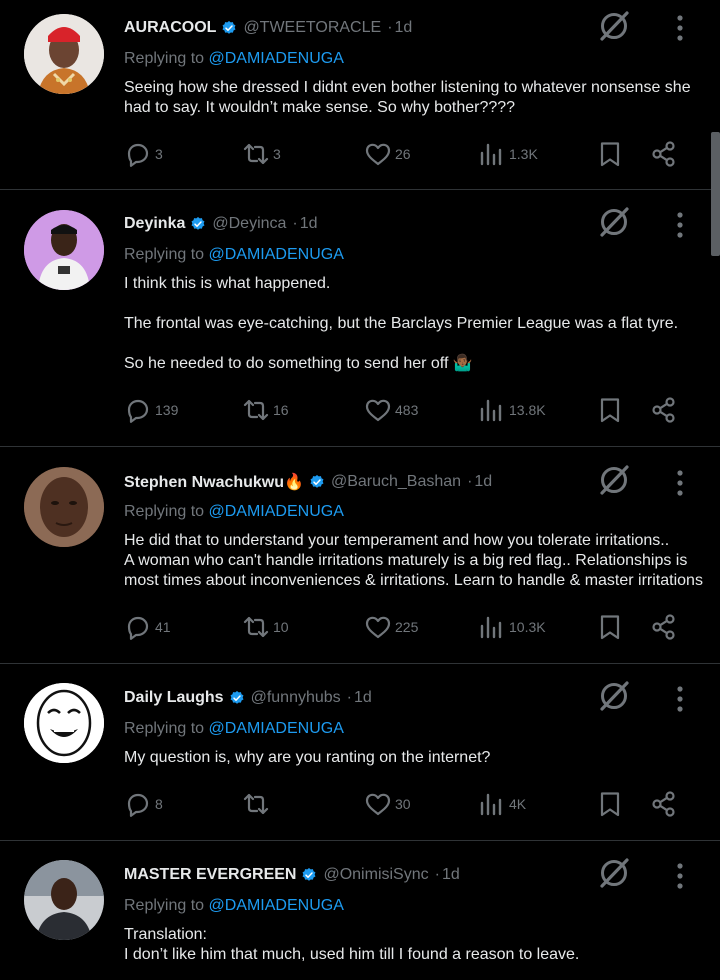 Image resolution: width=720 pixels, height=980 pixels. I want to click on retweet-button, so click(257, 804).